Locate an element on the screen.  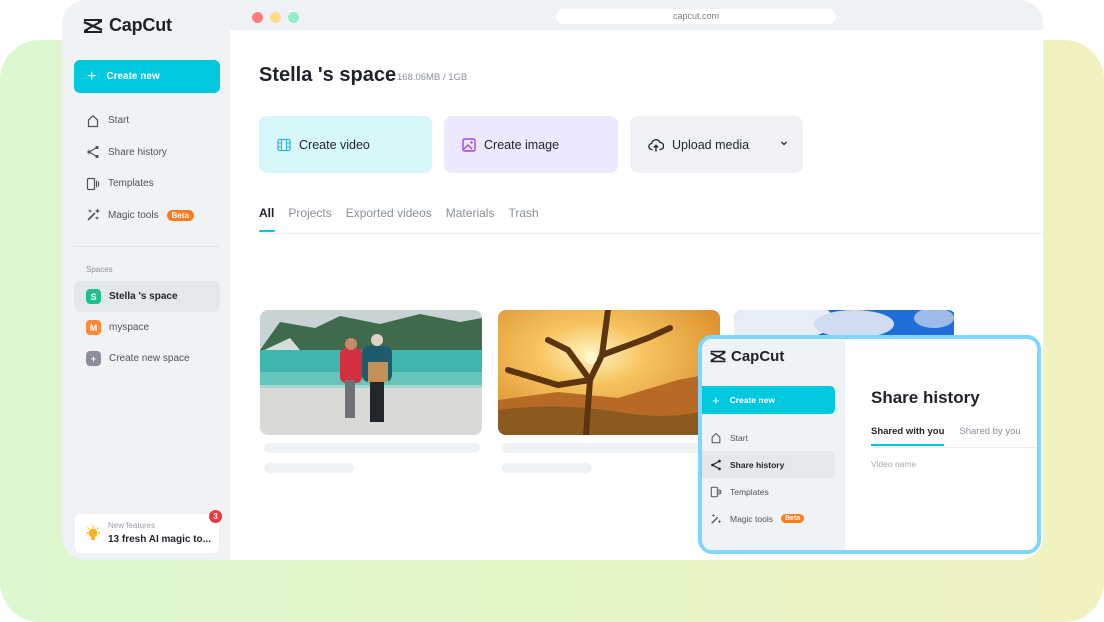
lake-photo is located at coordinates (371, 372).